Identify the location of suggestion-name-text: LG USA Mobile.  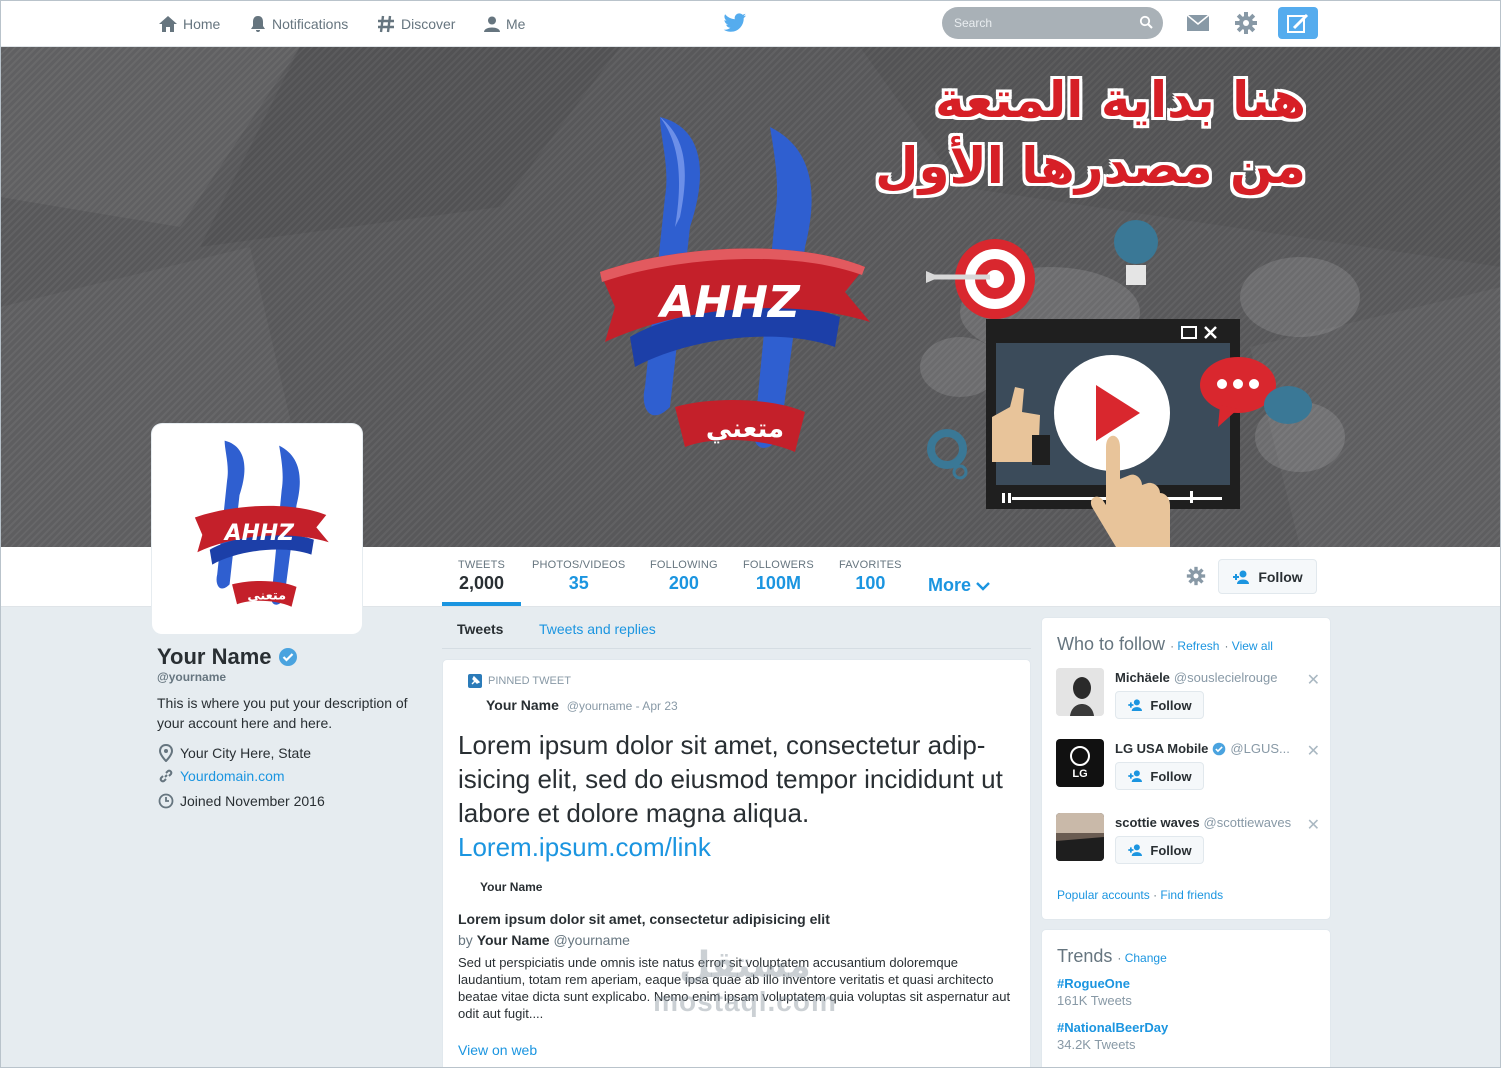
(1162, 748).